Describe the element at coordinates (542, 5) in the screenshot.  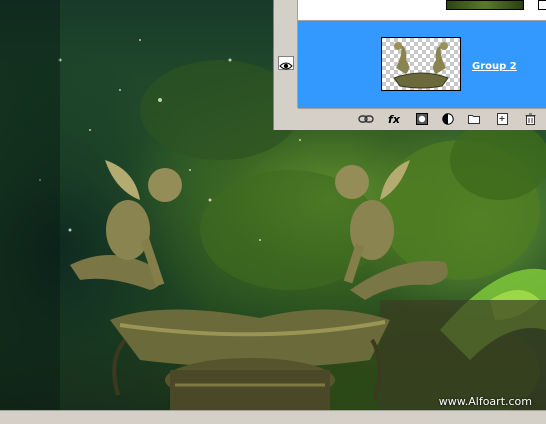
I see `layer-mask-thumbnail` at that location.